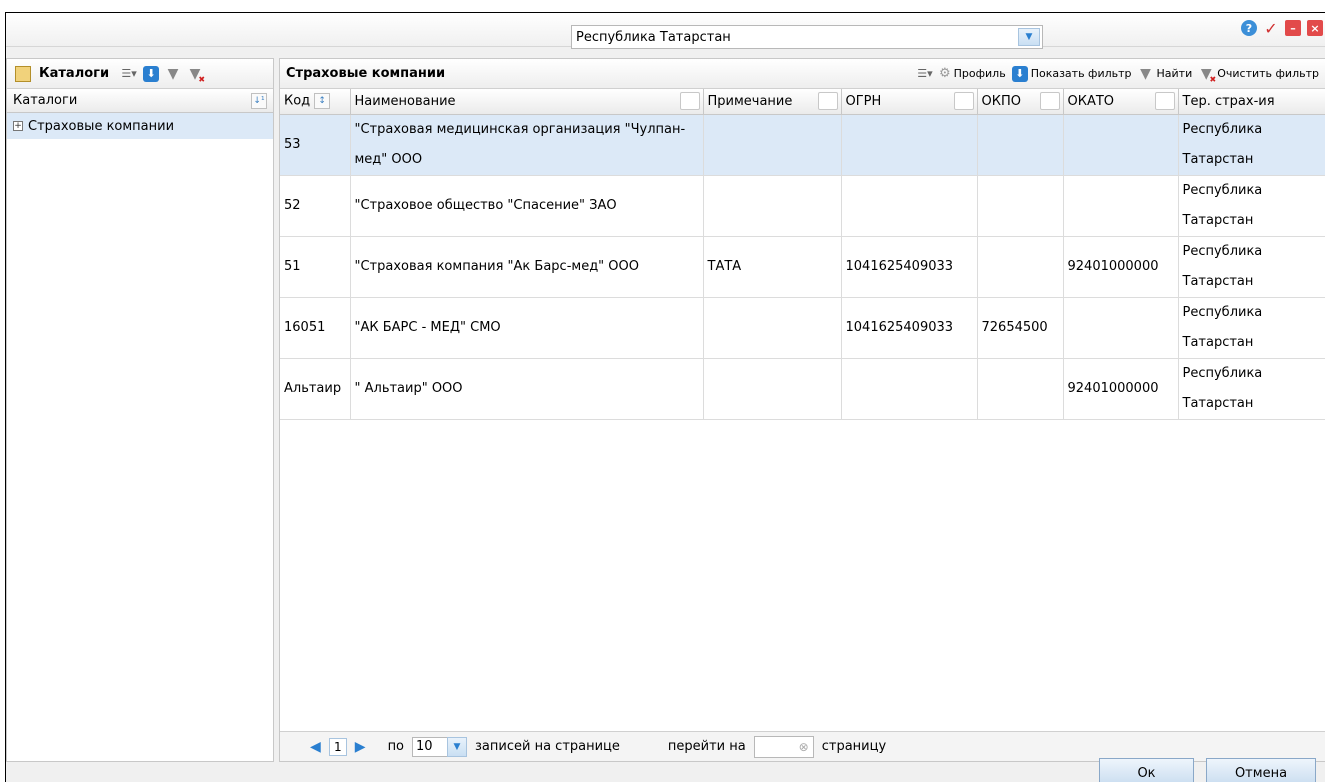 The width and height of the screenshot is (1325, 782). Describe the element at coordinates (1121, 267) in the screenshot. I see `cell-okato: 92401000000` at that location.